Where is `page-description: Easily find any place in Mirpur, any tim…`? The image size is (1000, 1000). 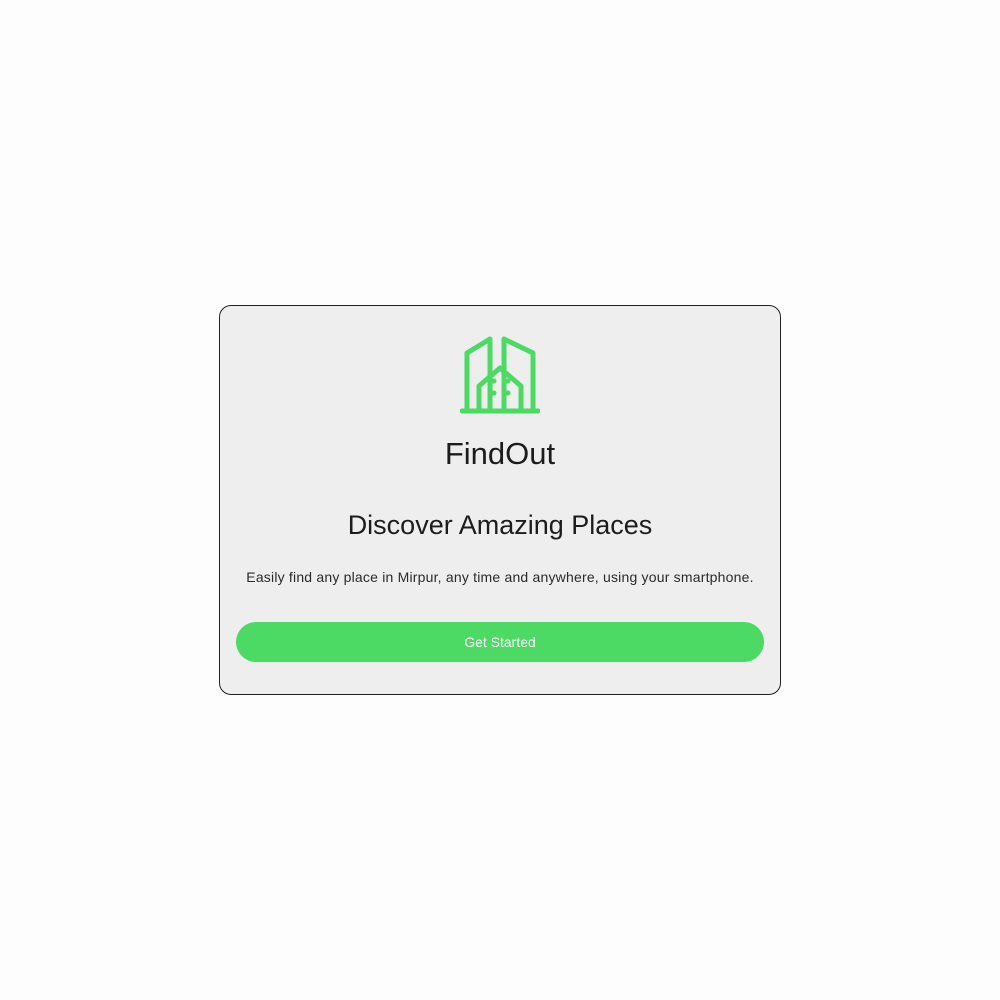
page-description: Easily find any place in Mirpur, any tim… is located at coordinates (500, 577).